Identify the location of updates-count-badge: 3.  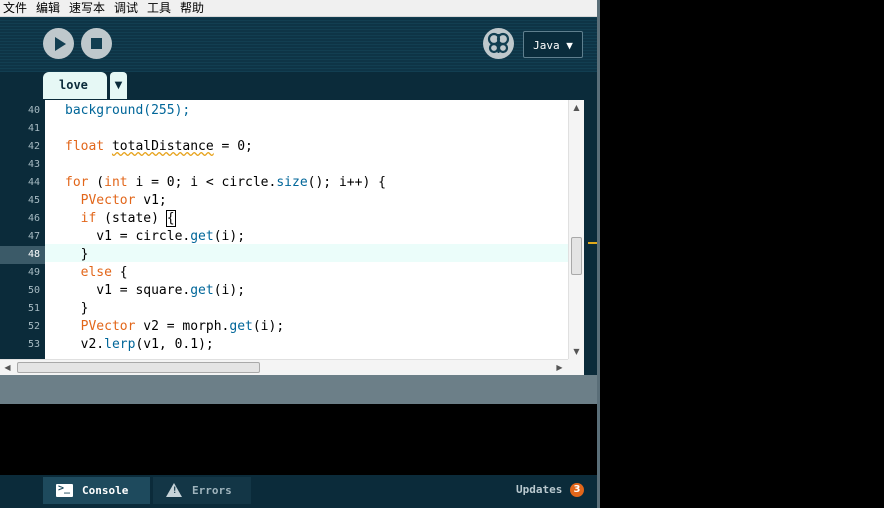
(577, 490).